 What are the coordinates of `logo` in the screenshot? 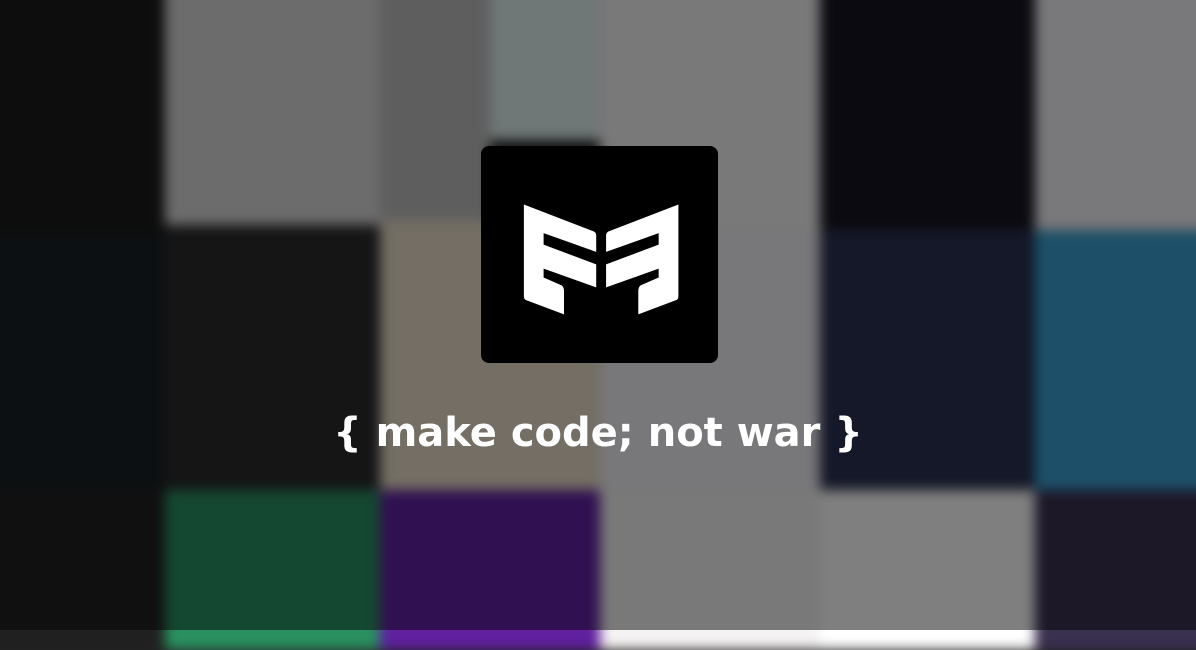 It's located at (599, 254).